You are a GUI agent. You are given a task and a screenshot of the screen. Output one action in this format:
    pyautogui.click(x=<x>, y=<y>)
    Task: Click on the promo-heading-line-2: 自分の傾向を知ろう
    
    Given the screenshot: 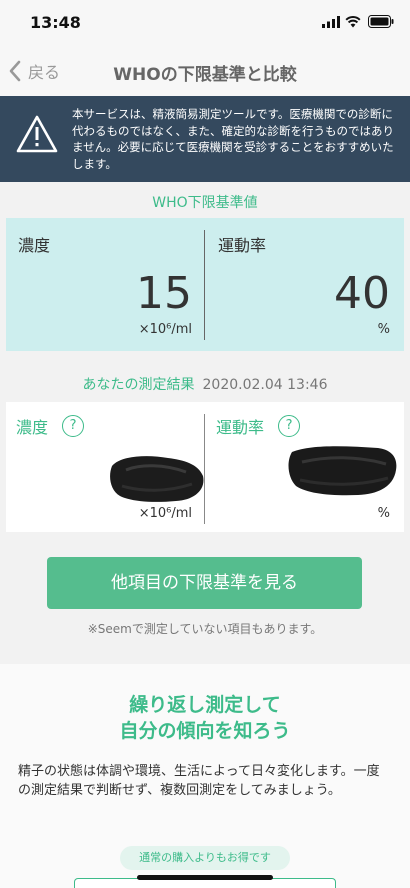 What is the action you would take?
    pyautogui.click(x=205, y=731)
    